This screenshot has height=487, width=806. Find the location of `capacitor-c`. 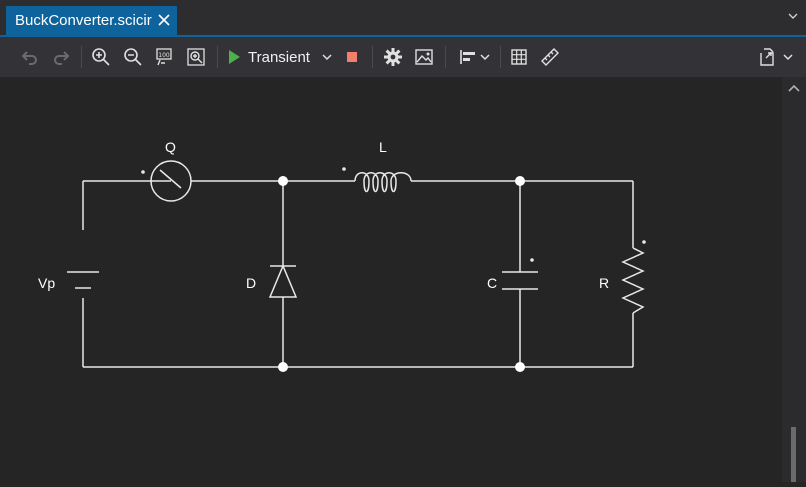

capacitor-c is located at coordinates (520, 280).